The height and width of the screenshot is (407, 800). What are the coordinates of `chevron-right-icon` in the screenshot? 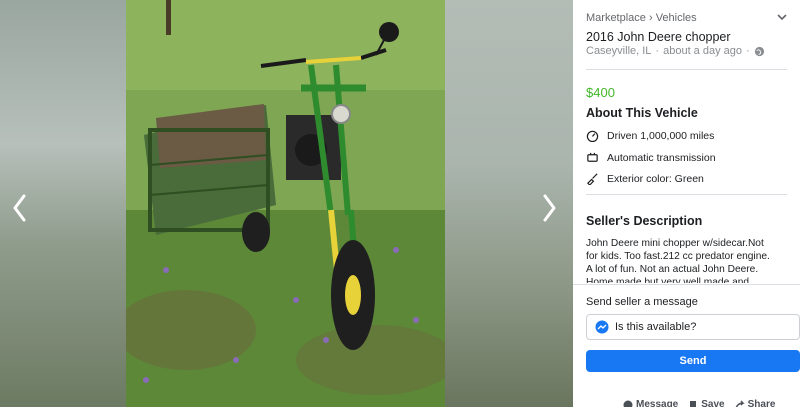 It's located at (549, 208).